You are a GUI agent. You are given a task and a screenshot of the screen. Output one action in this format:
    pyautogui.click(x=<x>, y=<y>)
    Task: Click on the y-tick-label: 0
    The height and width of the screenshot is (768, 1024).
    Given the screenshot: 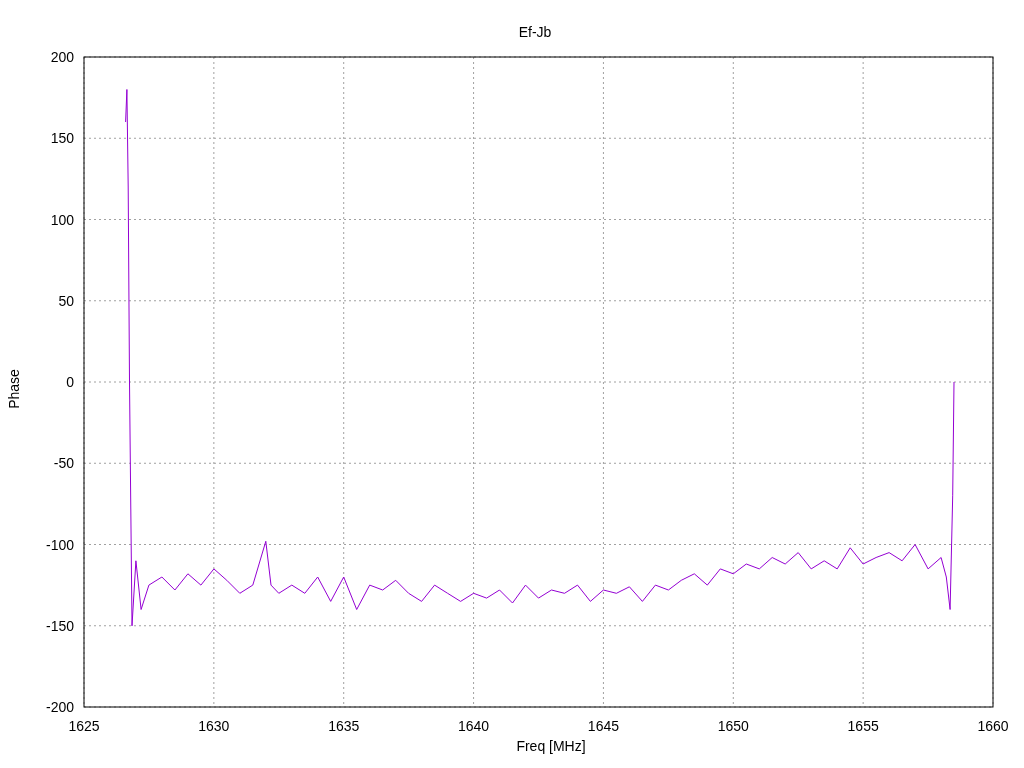 What is the action you would take?
    pyautogui.click(x=70, y=382)
    